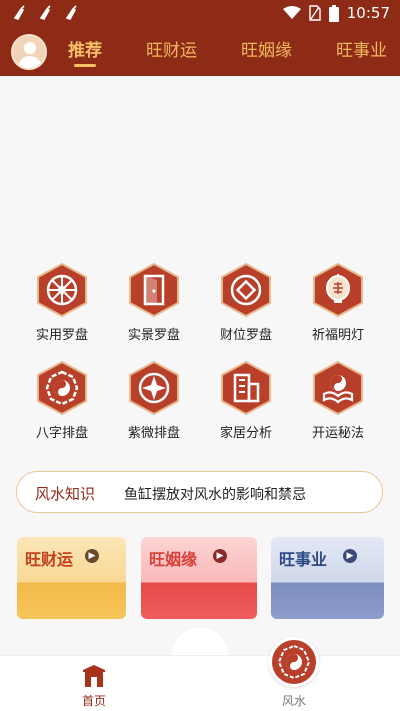 The width and height of the screenshot is (400, 711). I want to click on building-icon, so click(246, 388).